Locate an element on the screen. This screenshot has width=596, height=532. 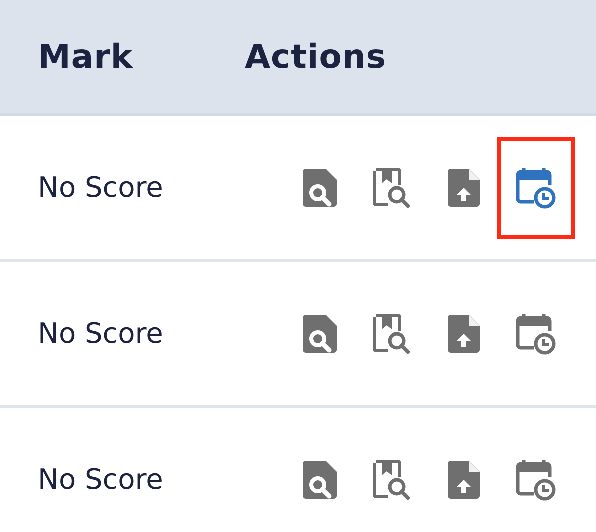
column-header: Actions is located at coordinates (315, 56).